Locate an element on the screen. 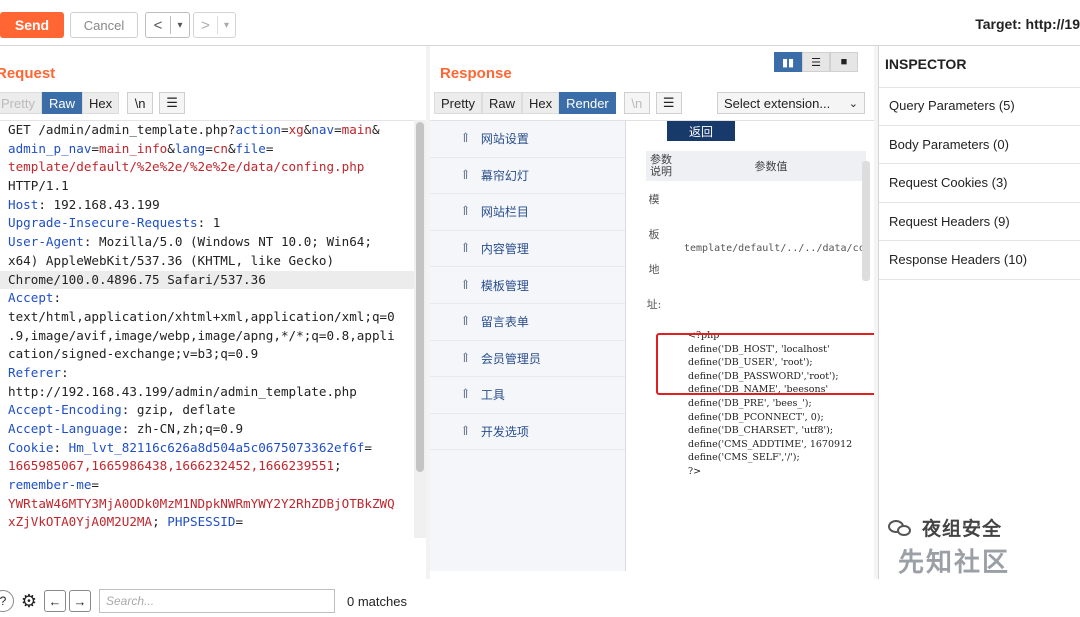  render-menu-item: ⇑ 留言表单 is located at coordinates (527, 322).